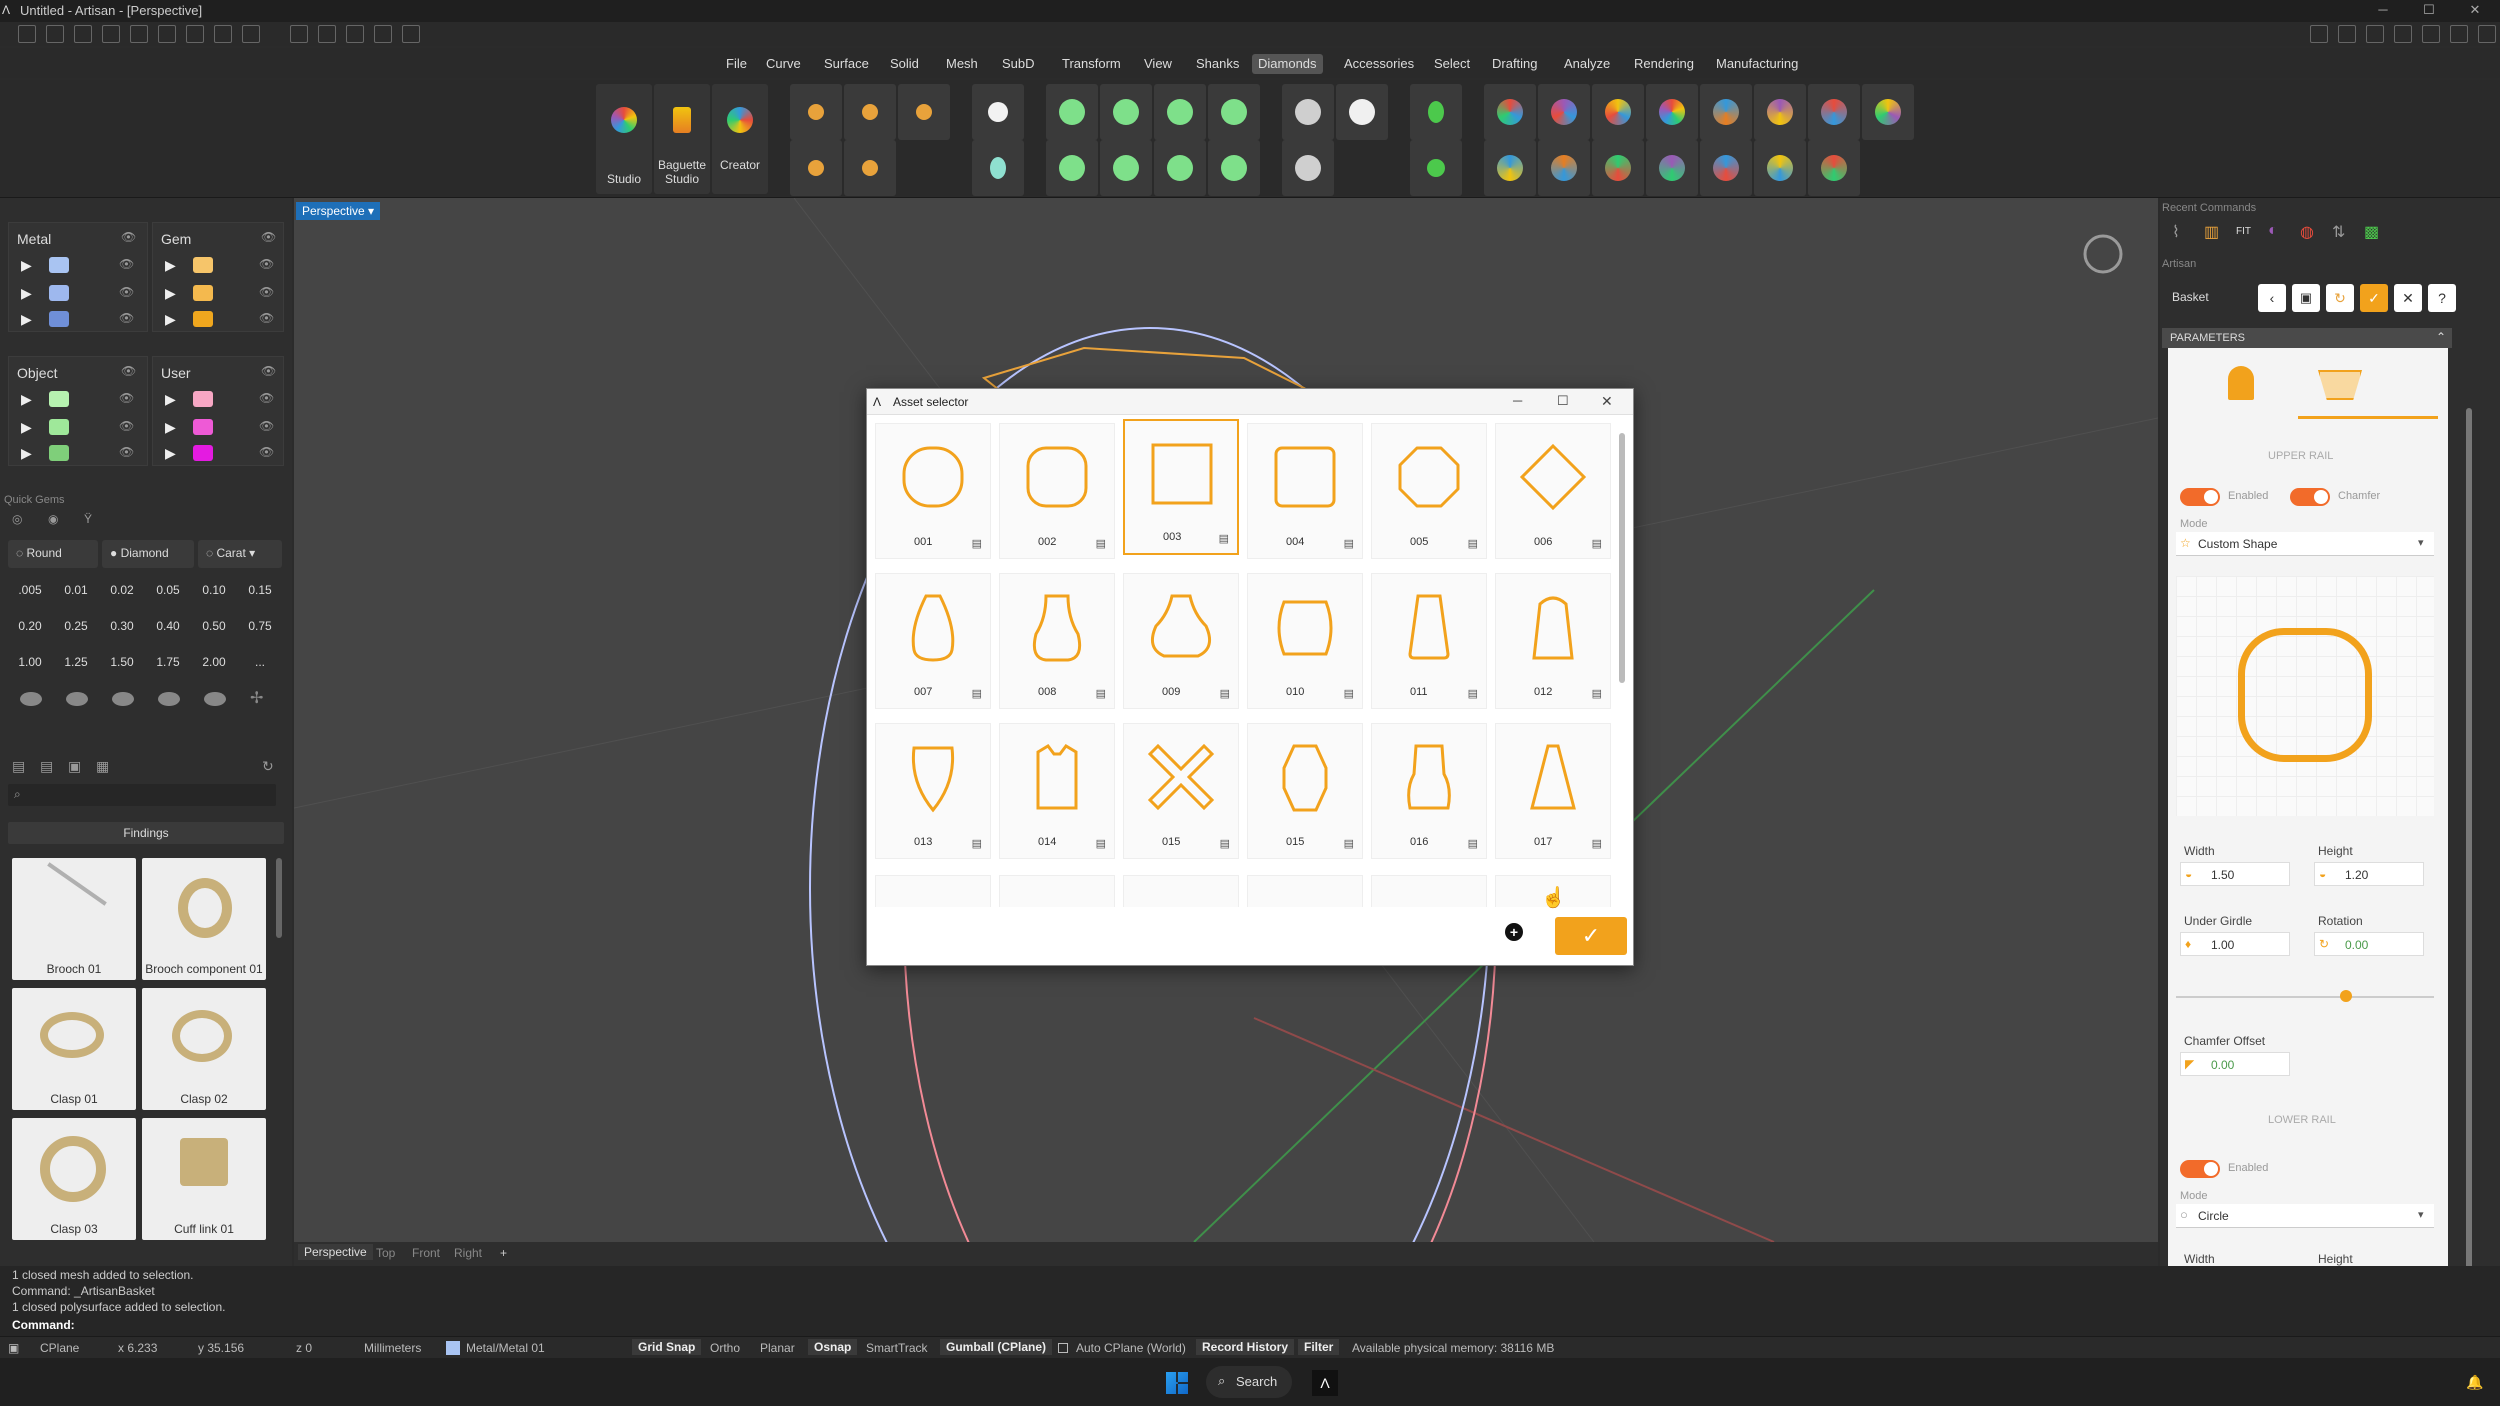 The image size is (2500, 1406). I want to click on menu-surface: Surface, so click(846, 64).